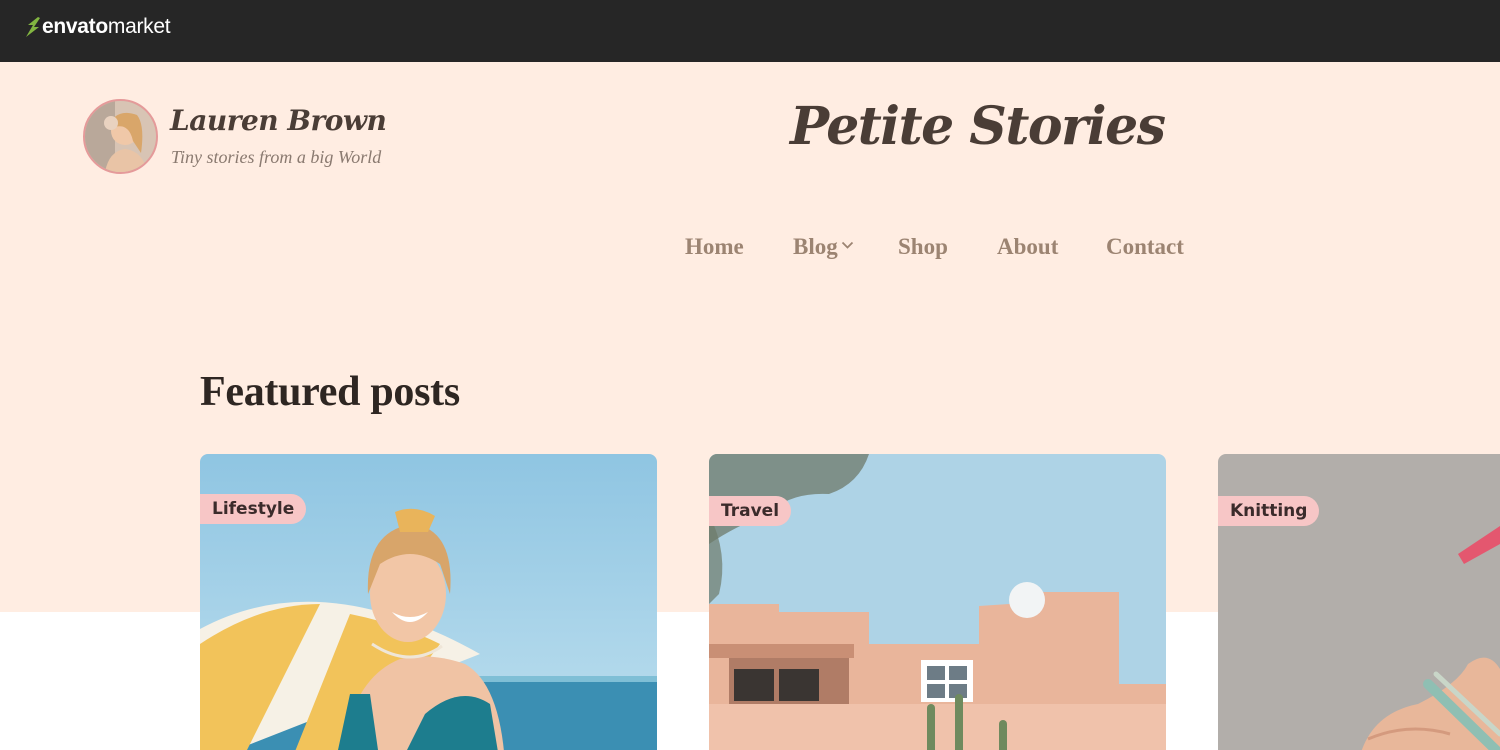 The width and height of the screenshot is (1500, 750). What do you see at coordinates (278, 120) in the screenshot?
I see `author-name: Lauren Brown` at bounding box center [278, 120].